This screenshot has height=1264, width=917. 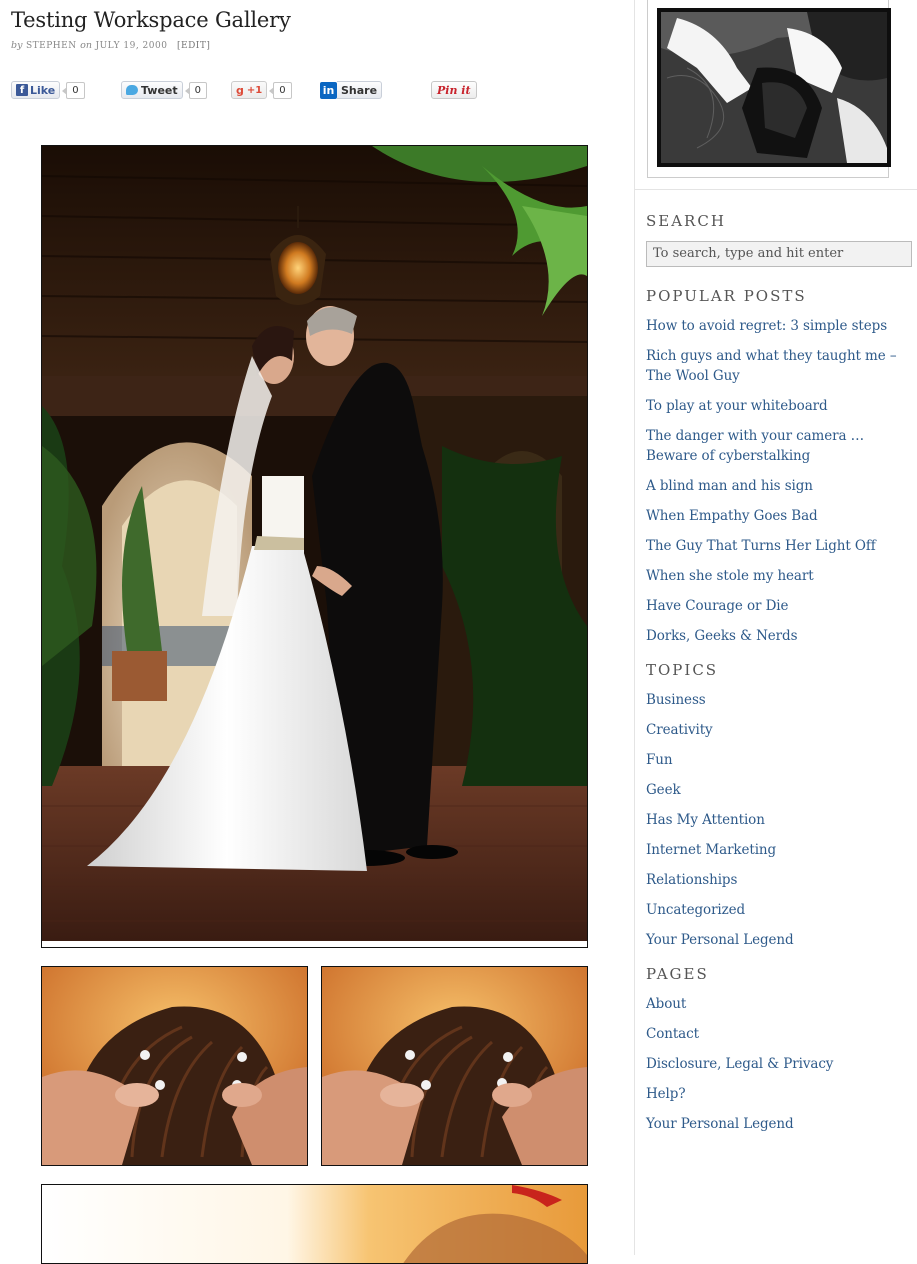 What do you see at coordinates (726, 296) in the screenshot?
I see `popular-posts-heading: POPULAR POSTS` at bounding box center [726, 296].